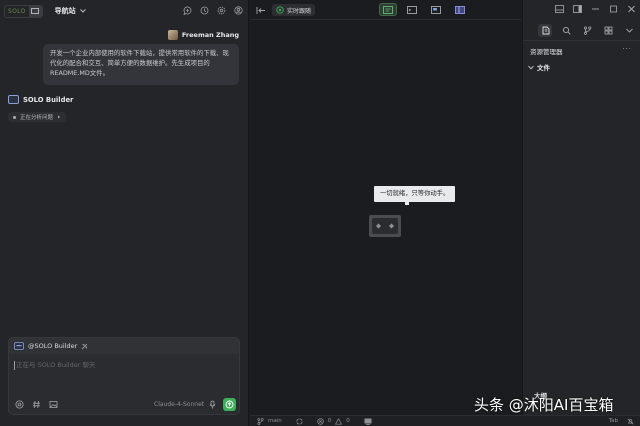 The width and height of the screenshot is (640, 426). Describe the element at coordinates (204, 10) in the screenshot. I see `history-icon` at that location.